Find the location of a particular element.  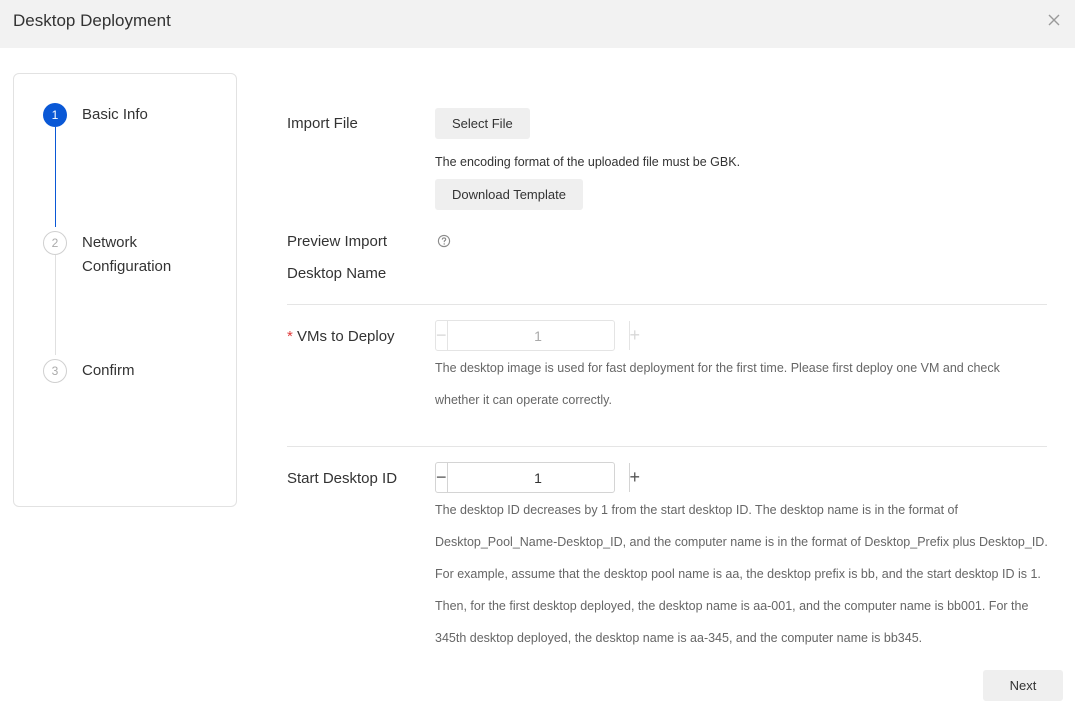

step-1-label: Basic Info is located at coordinates (115, 115).